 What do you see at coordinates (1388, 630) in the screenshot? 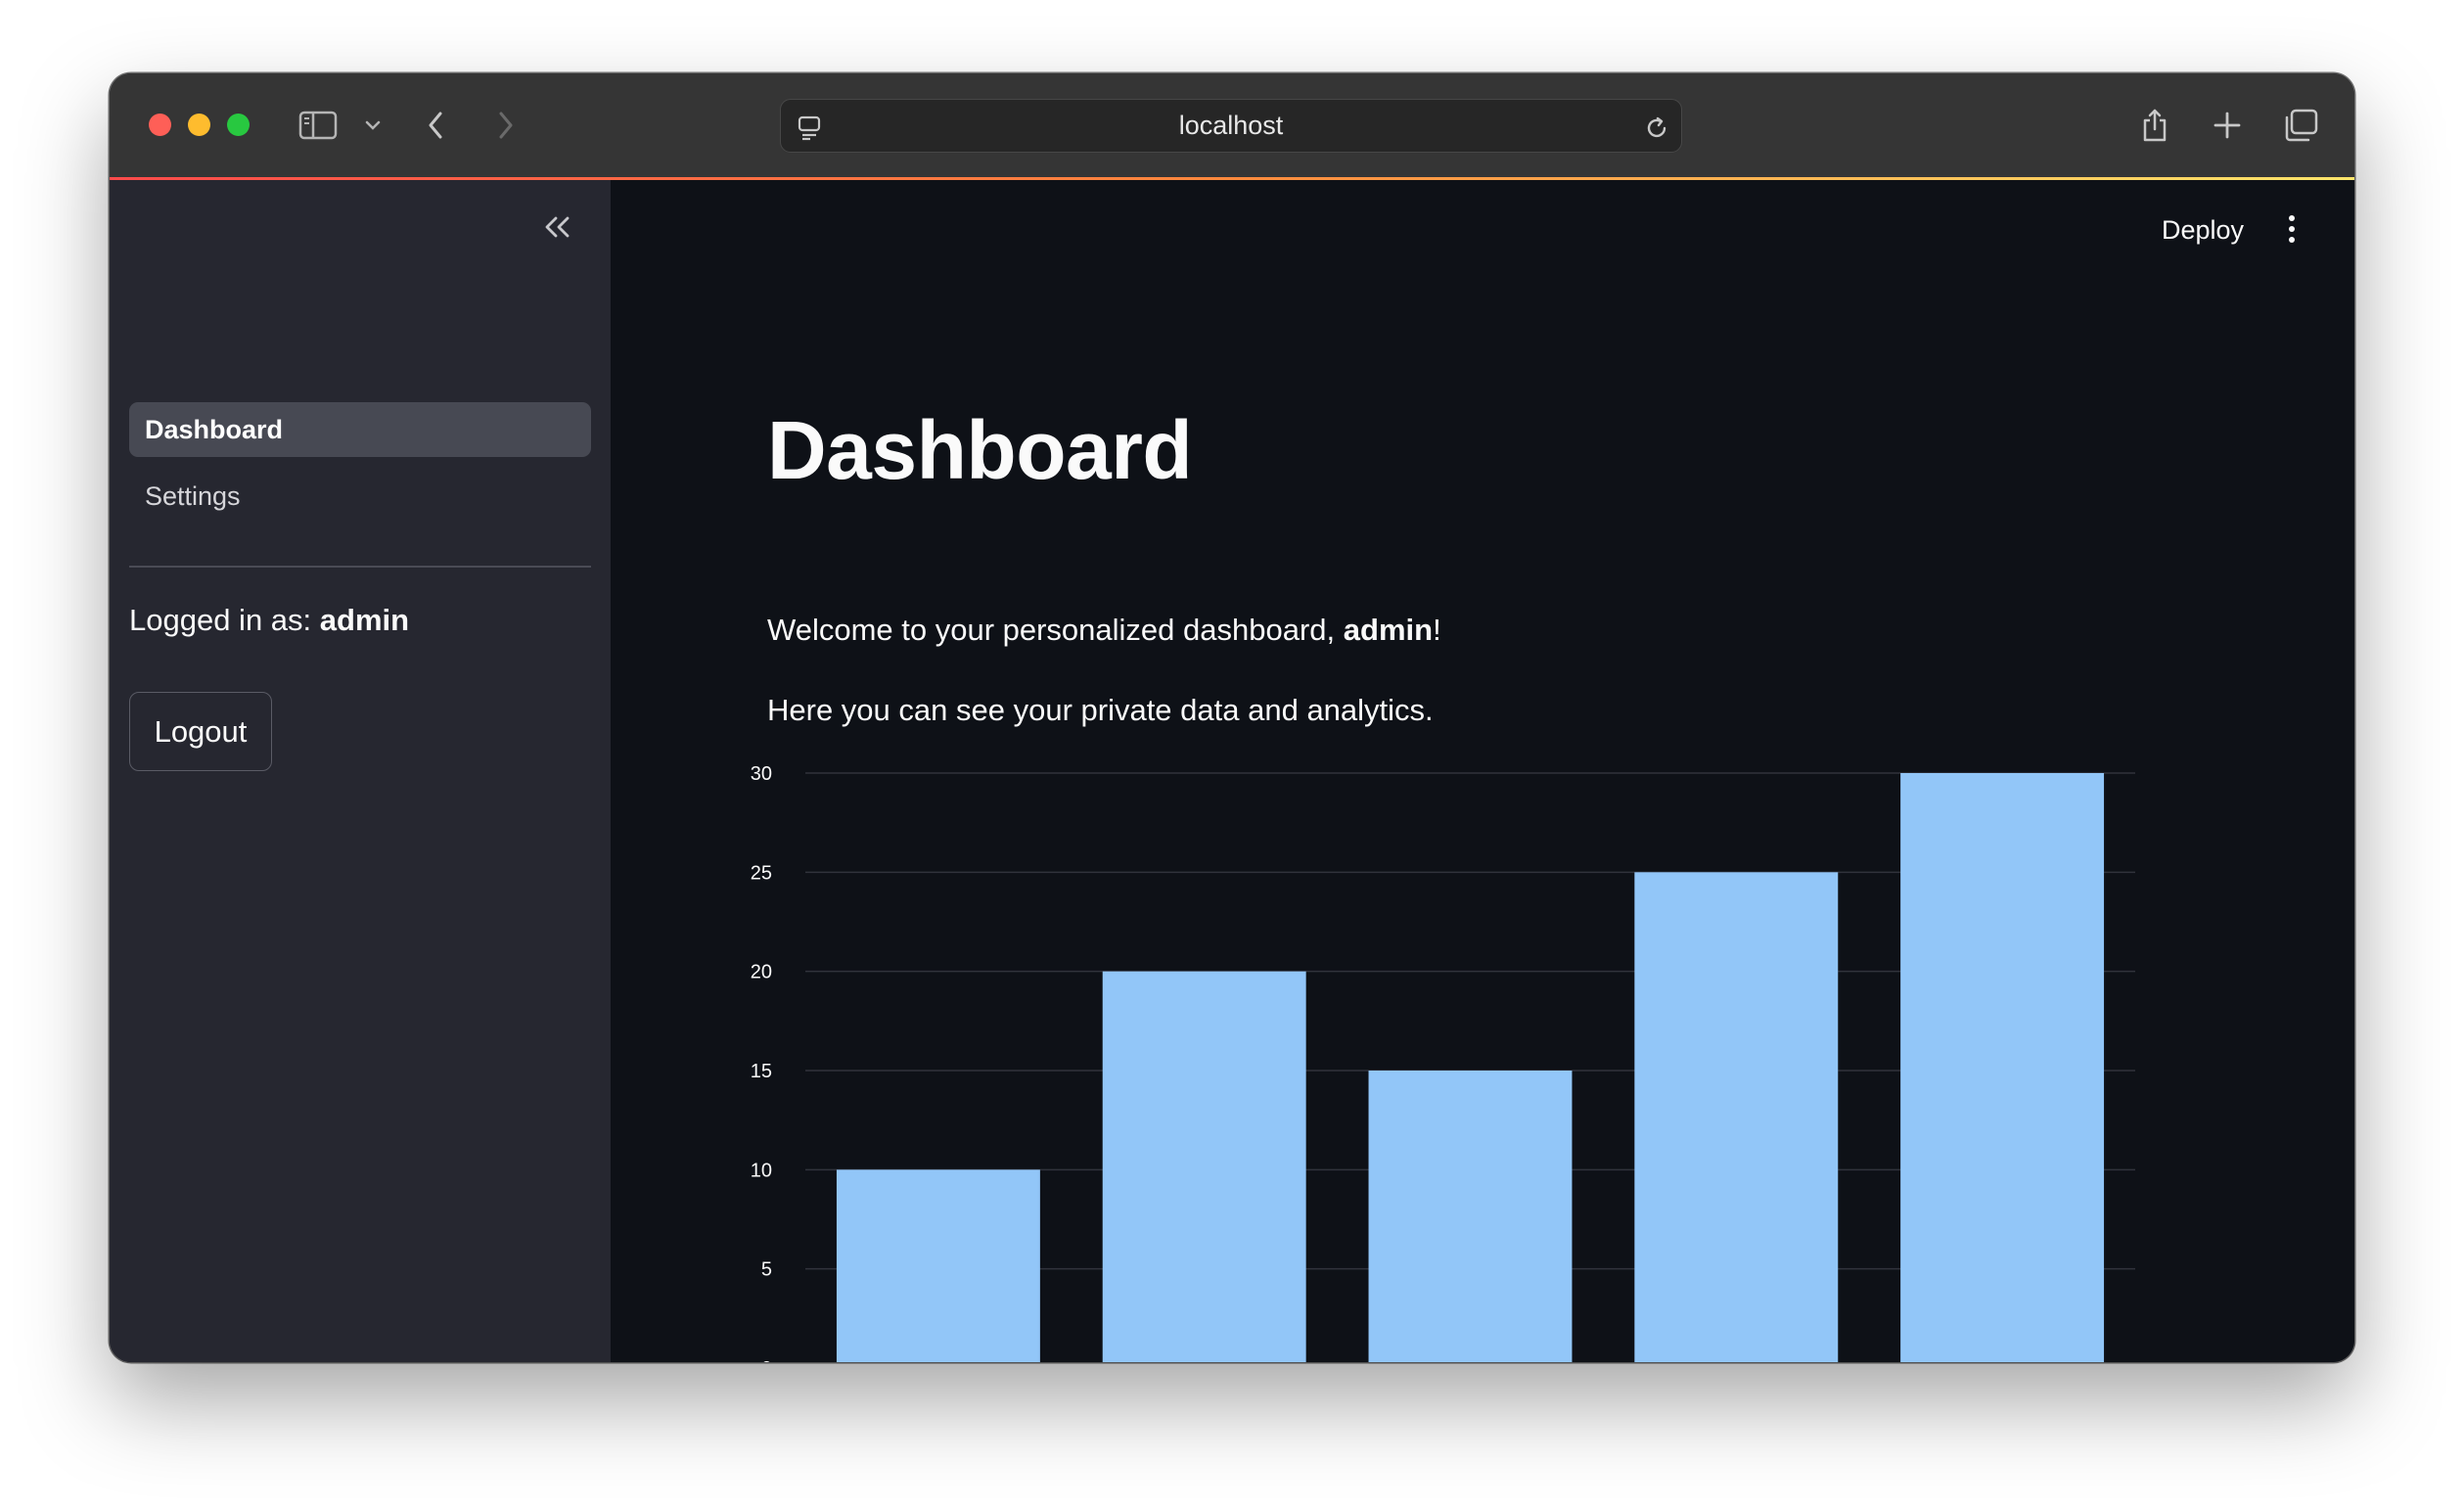
I see `welcome-username: admin` at bounding box center [1388, 630].